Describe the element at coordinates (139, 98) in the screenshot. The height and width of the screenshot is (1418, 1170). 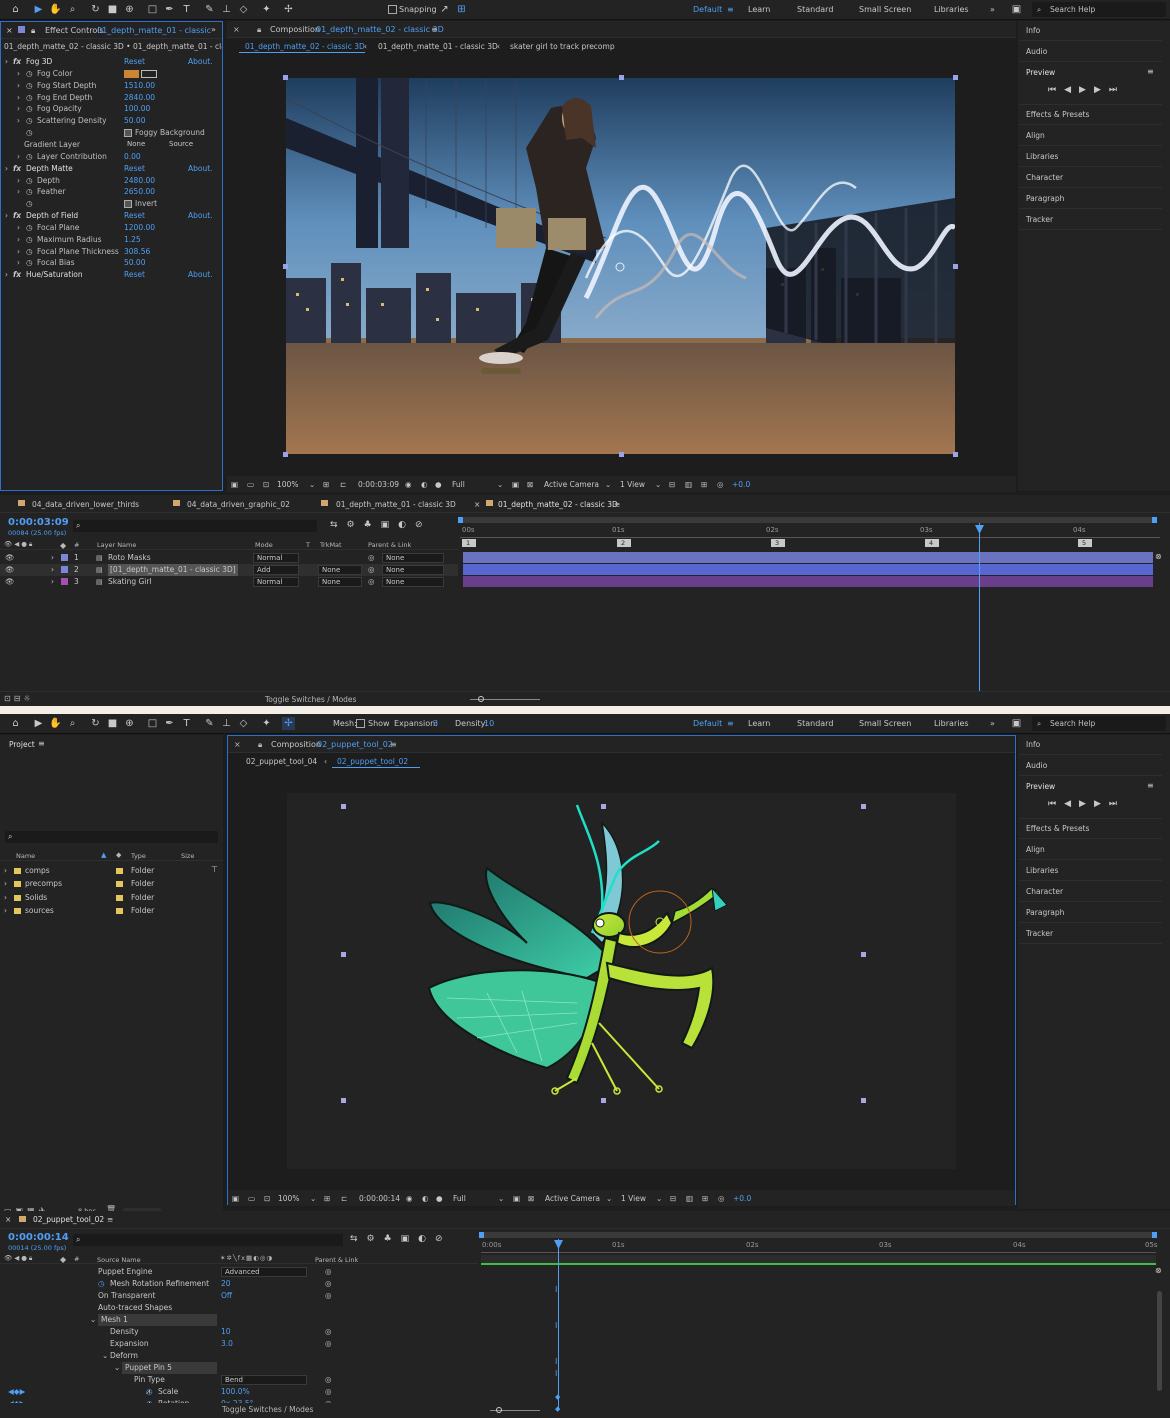
I see `property-value: 2840.00` at that location.